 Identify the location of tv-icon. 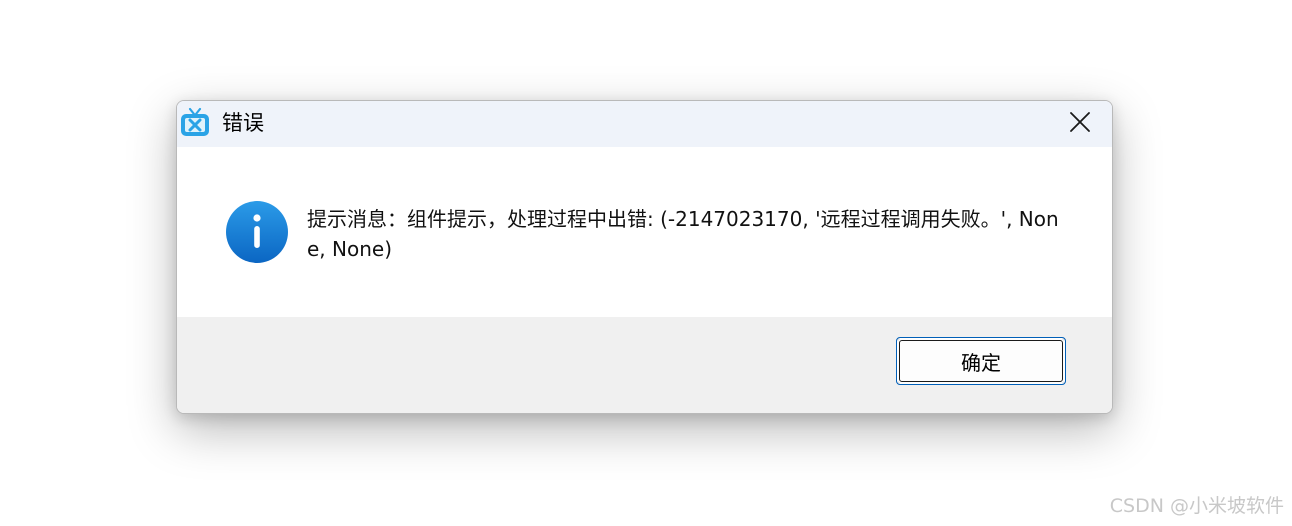
(195, 123).